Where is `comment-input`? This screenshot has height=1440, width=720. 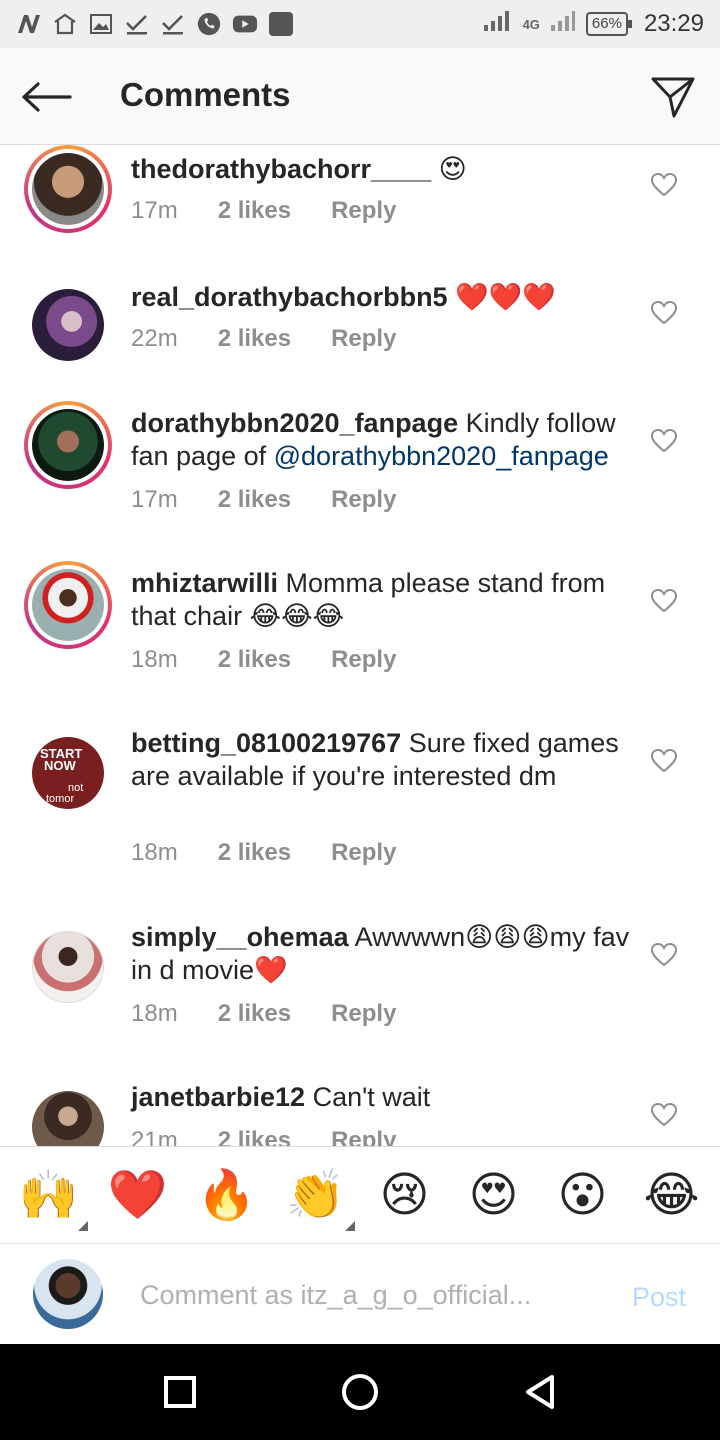 comment-input is located at coordinates (370, 1295).